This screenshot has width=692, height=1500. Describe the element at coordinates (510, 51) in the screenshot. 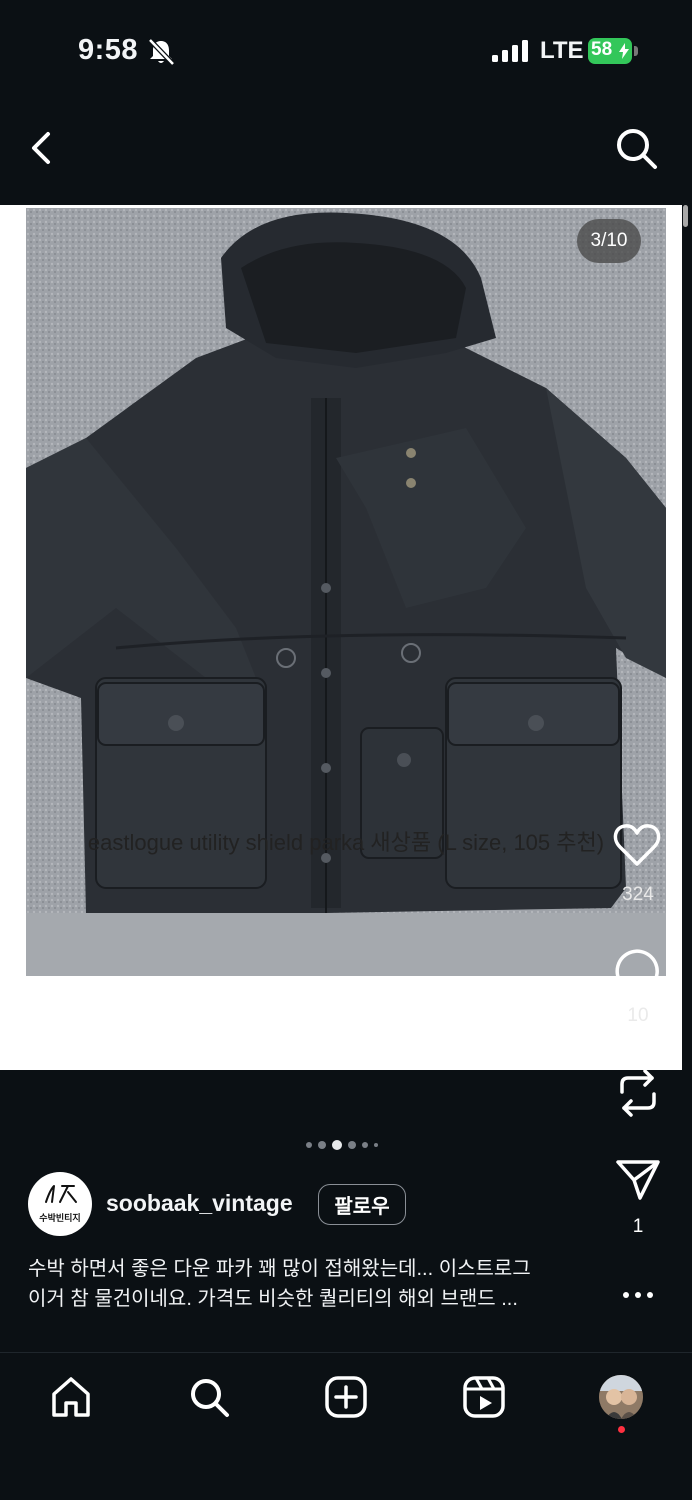

I see `signal-icon` at that location.